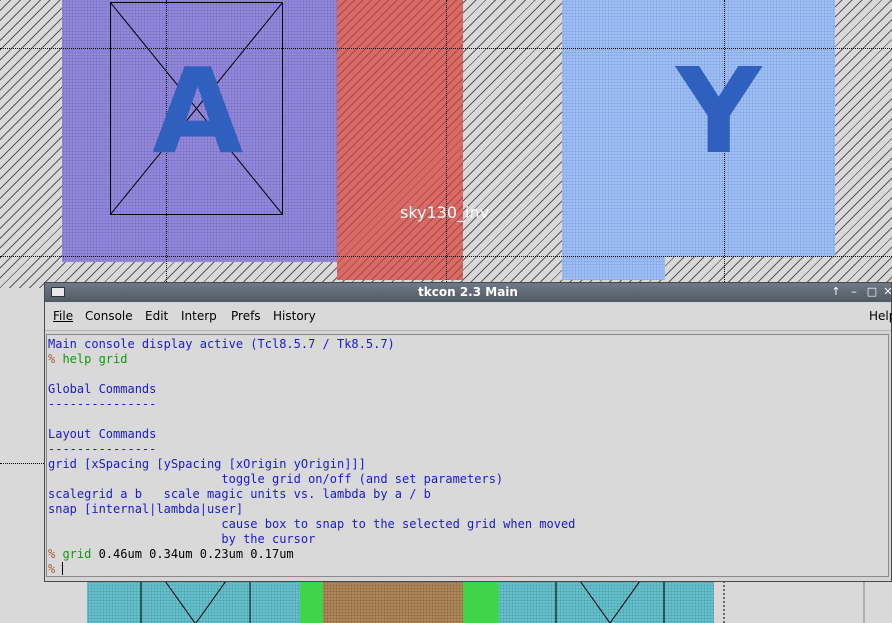 This screenshot has width=892, height=623. I want to click on bottom-contact-marks, so click(502, 602).